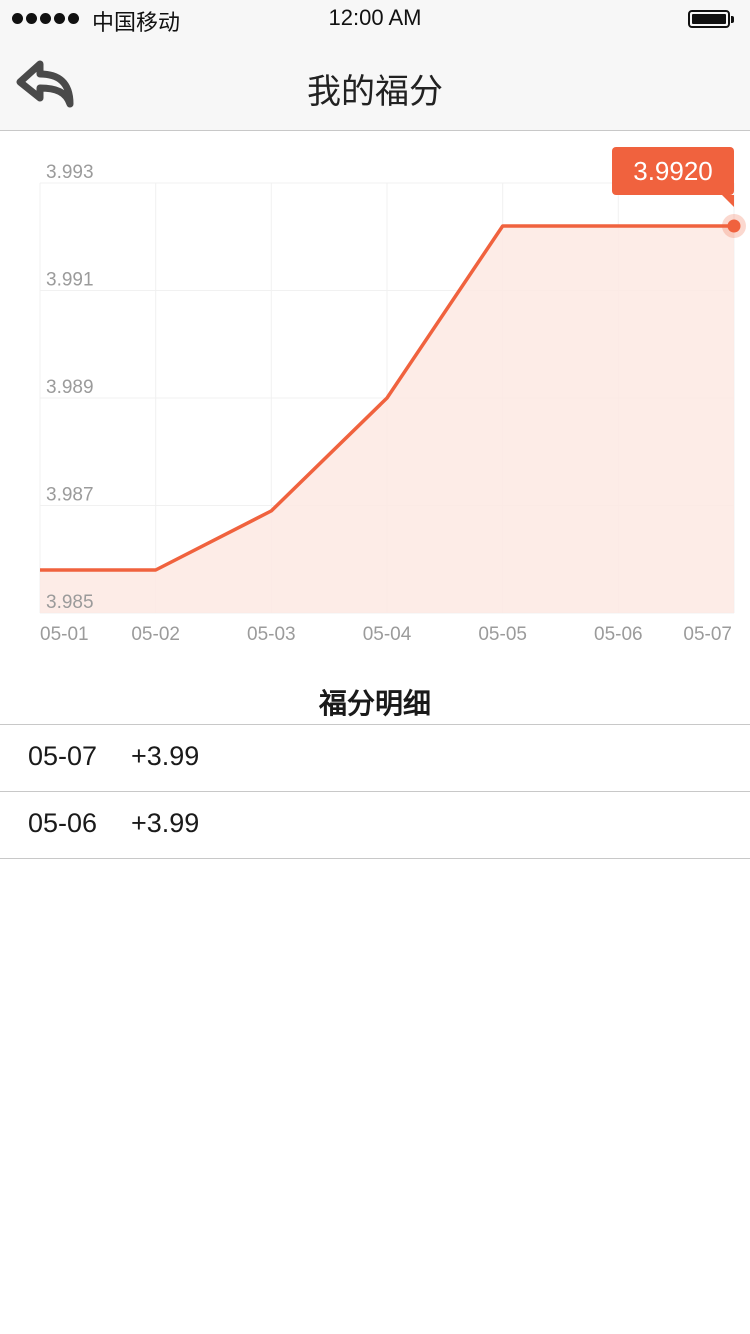 This screenshot has height=1334, width=750. What do you see at coordinates (63, 756) in the screenshot?
I see `detail-date: 05-07` at bounding box center [63, 756].